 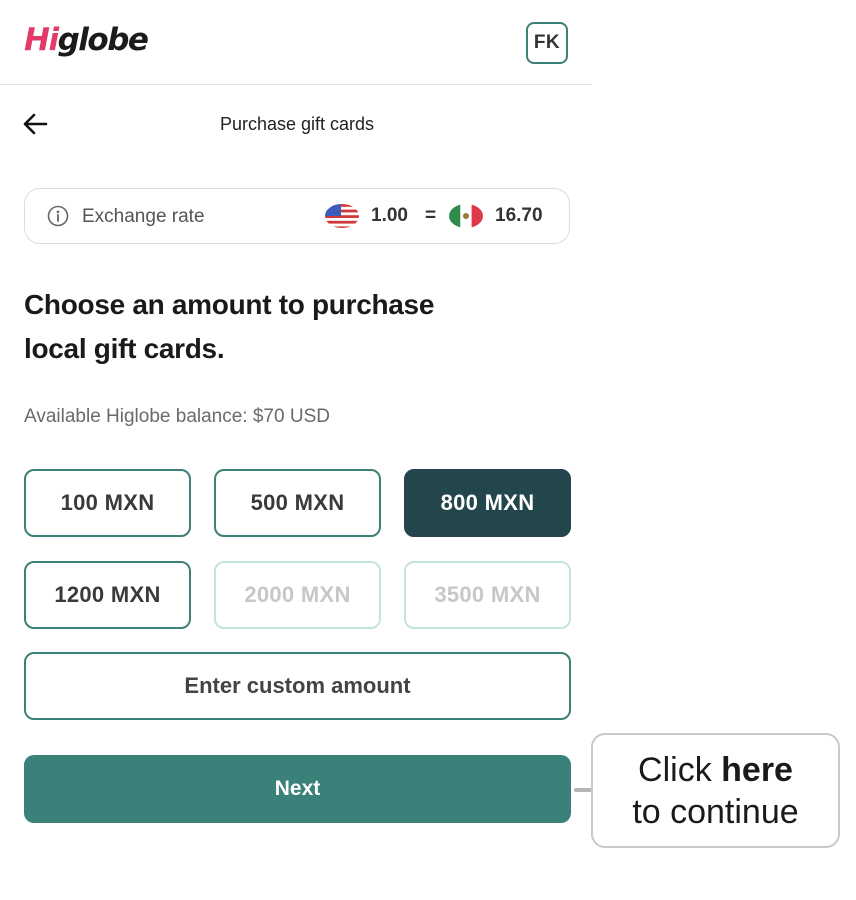 What do you see at coordinates (297, 595) in the screenshot?
I see `amount-option-2000: 2000 MXN` at bounding box center [297, 595].